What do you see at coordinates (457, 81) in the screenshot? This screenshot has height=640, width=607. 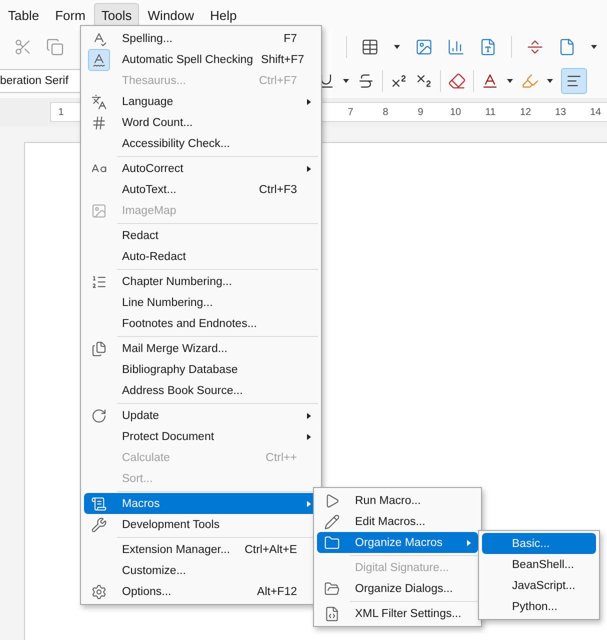 I see `clear-formatting-icon` at bounding box center [457, 81].